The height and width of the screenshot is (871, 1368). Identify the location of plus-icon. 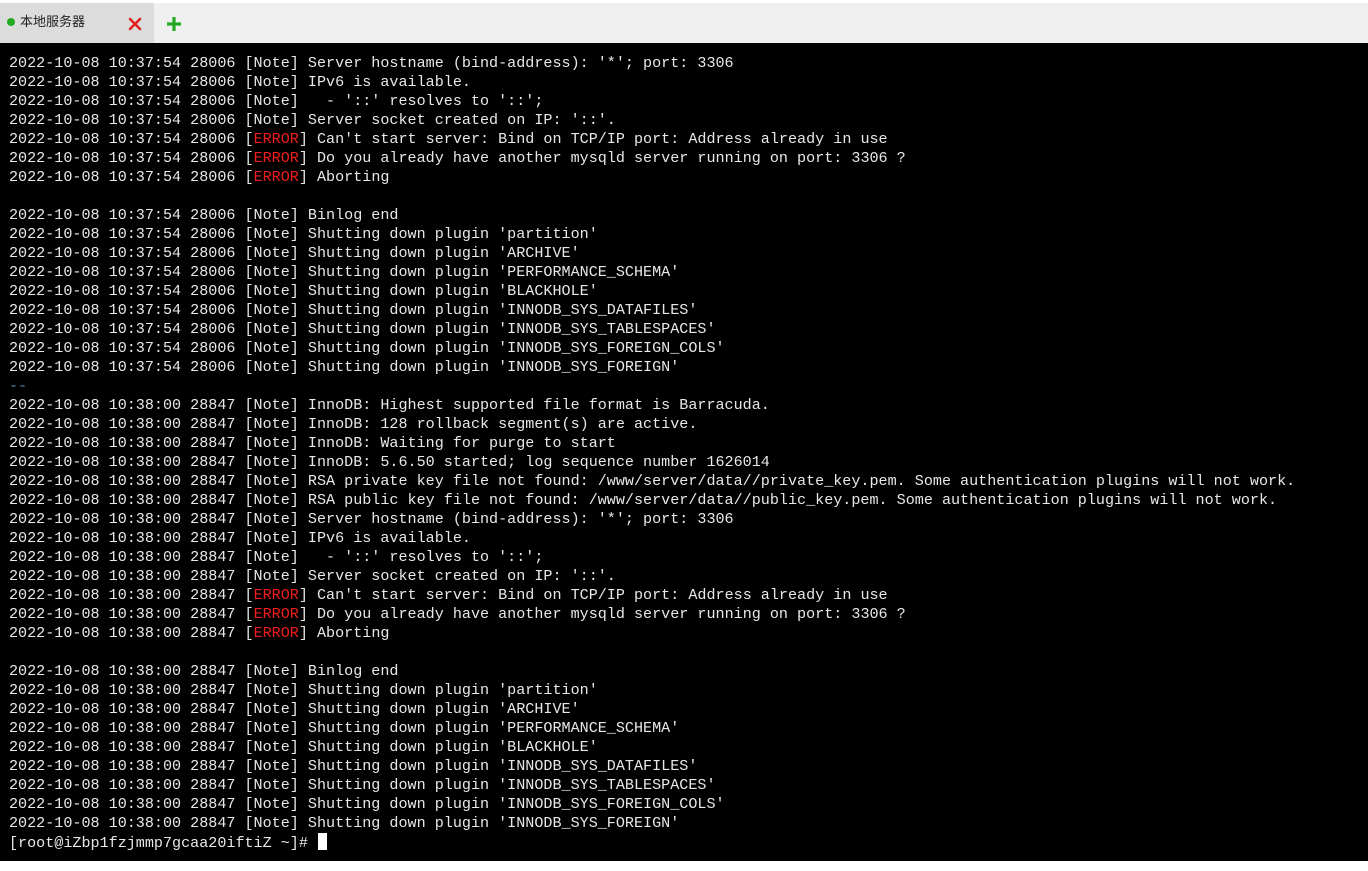
(174, 24).